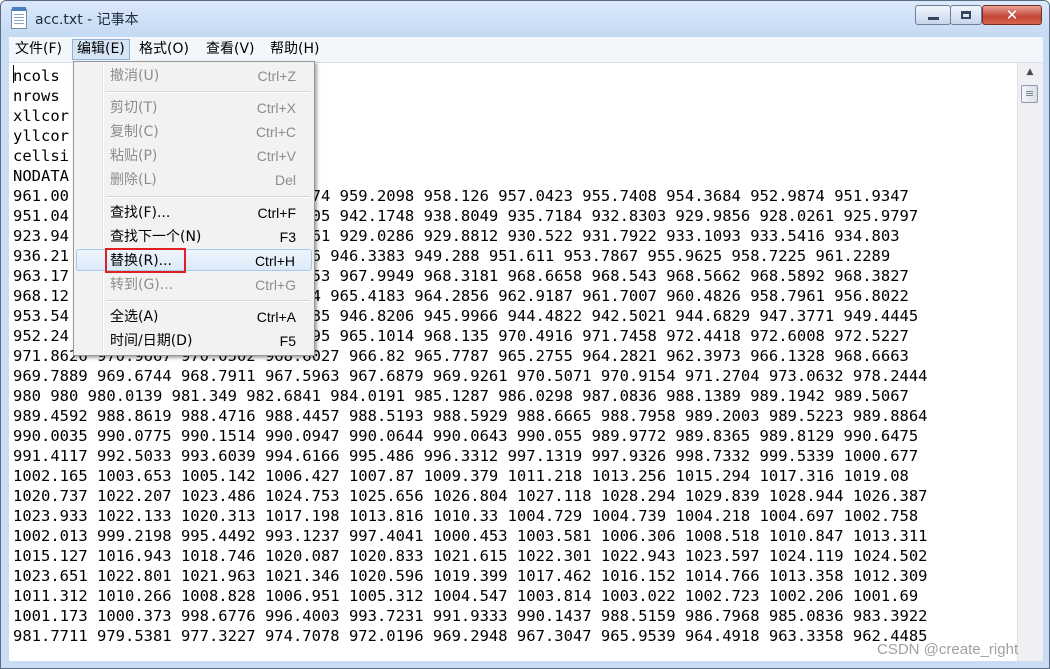 This screenshot has width=1050, height=669. What do you see at coordinates (164, 49) in the screenshot?
I see `menu-format: 格式(O)` at bounding box center [164, 49].